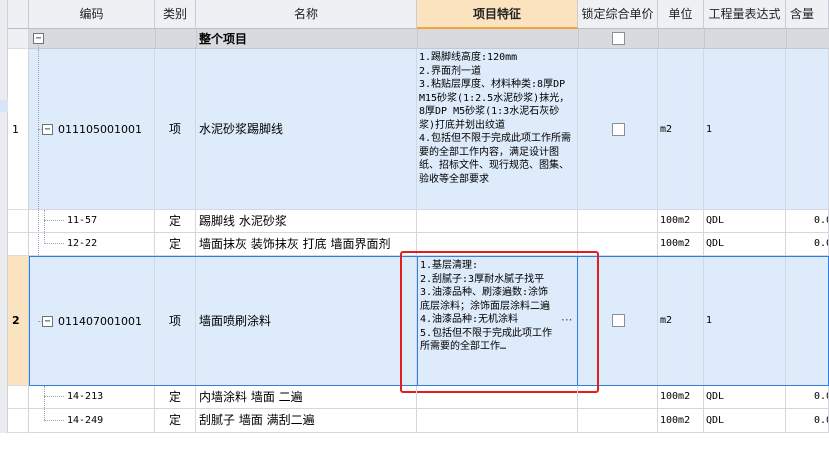 This screenshot has width=829, height=473. What do you see at coordinates (4, 216) in the screenshot?
I see `left-strip` at bounding box center [4, 216].